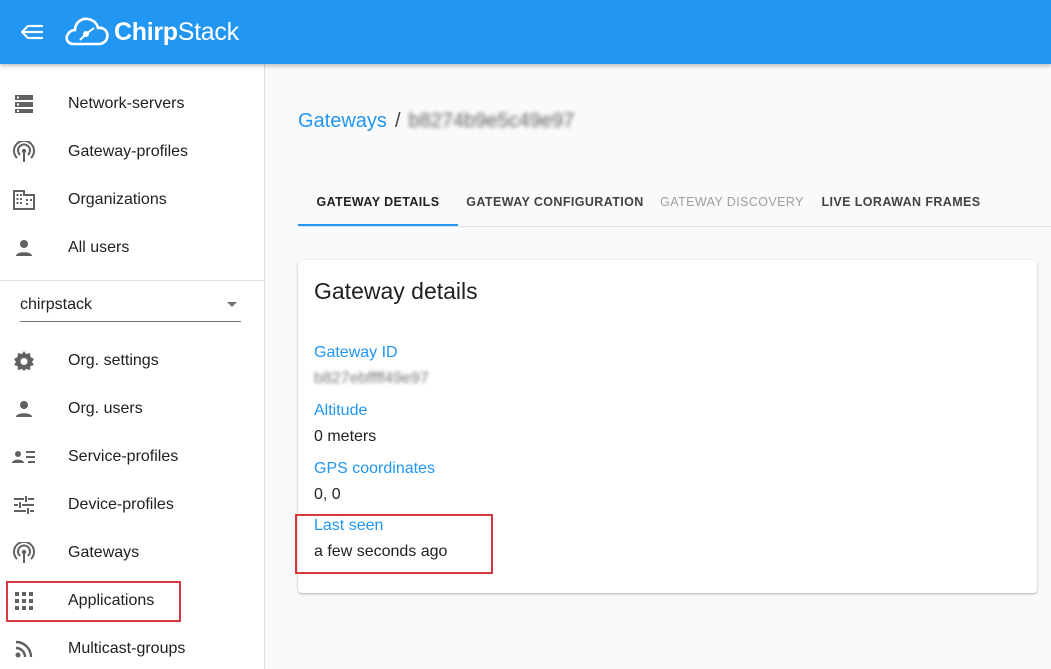 The image size is (1051, 669). Describe the element at coordinates (24, 200) in the screenshot. I see `domain-icon` at that location.